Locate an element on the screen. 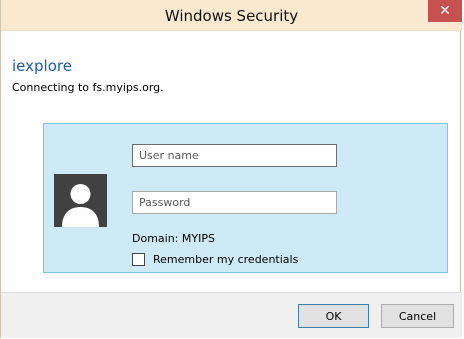  connecting-message: Connecting to fs.myips.org. is located at coordinates (88, 87).